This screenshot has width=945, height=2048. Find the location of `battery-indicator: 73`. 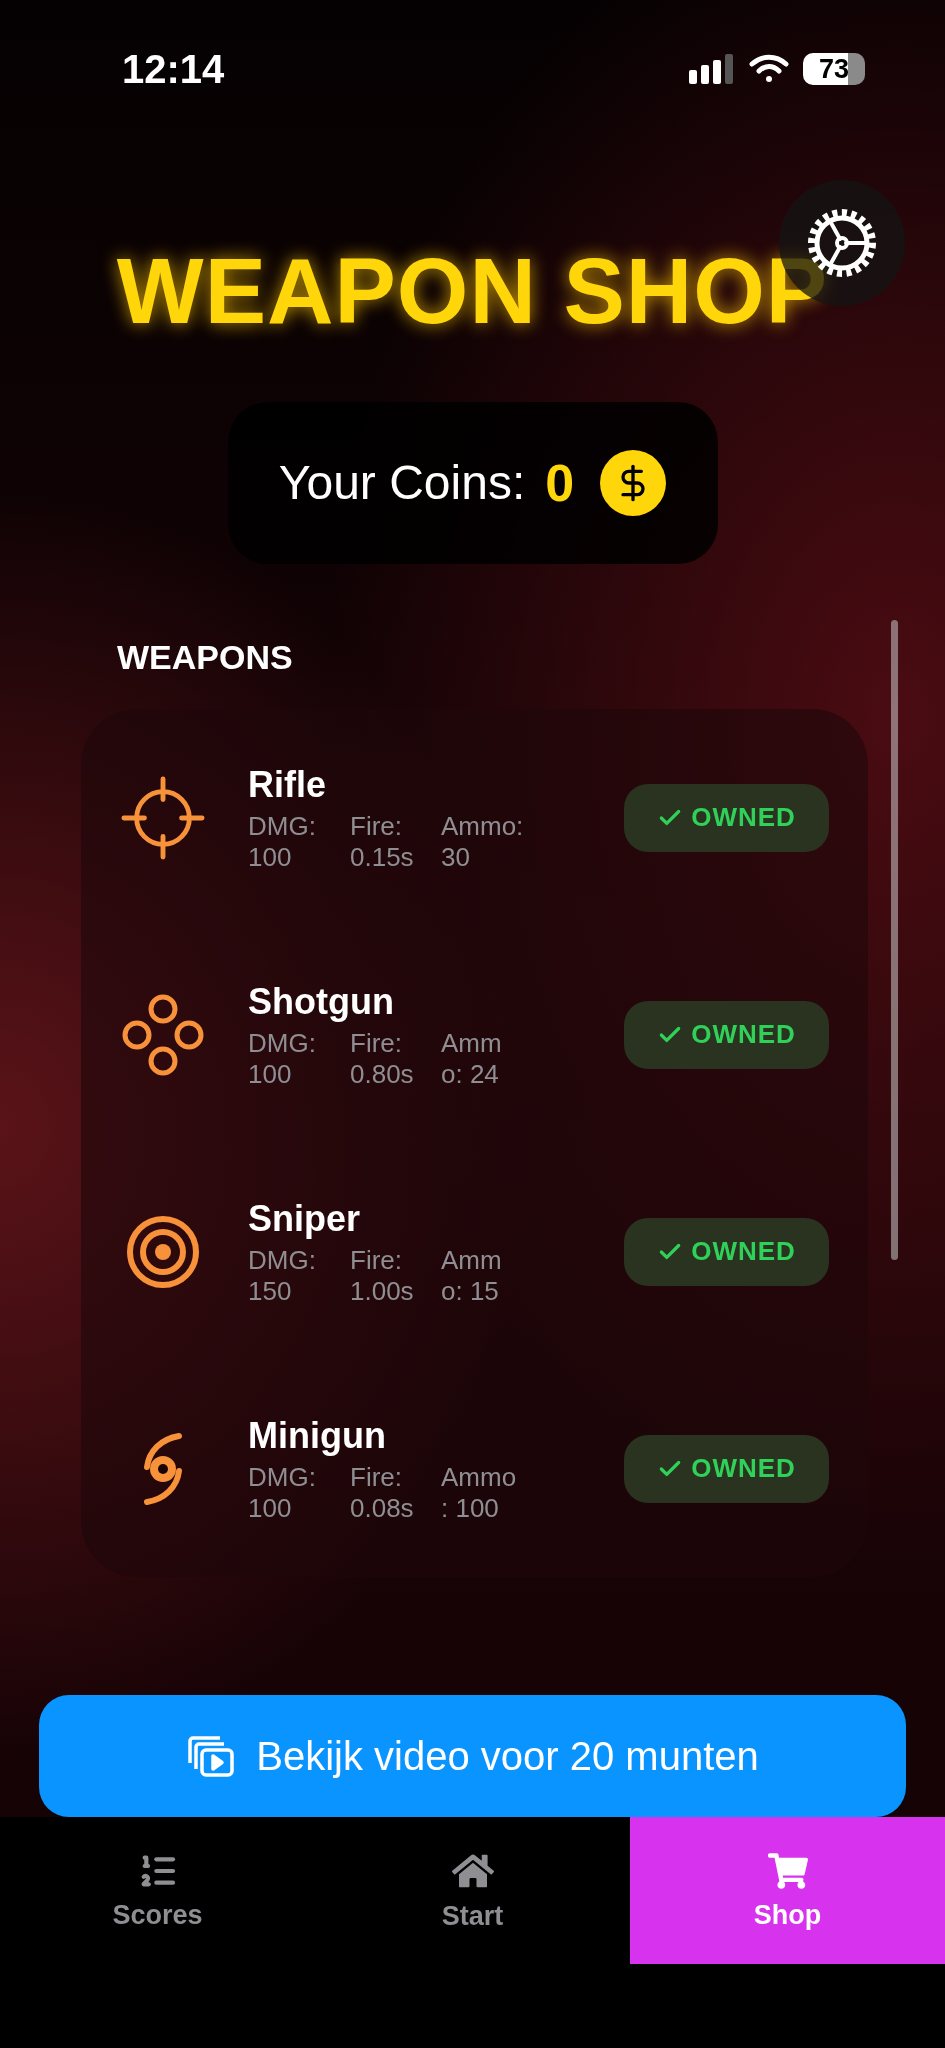

battery-indicator: 73 is located at coordinates (834, 69).